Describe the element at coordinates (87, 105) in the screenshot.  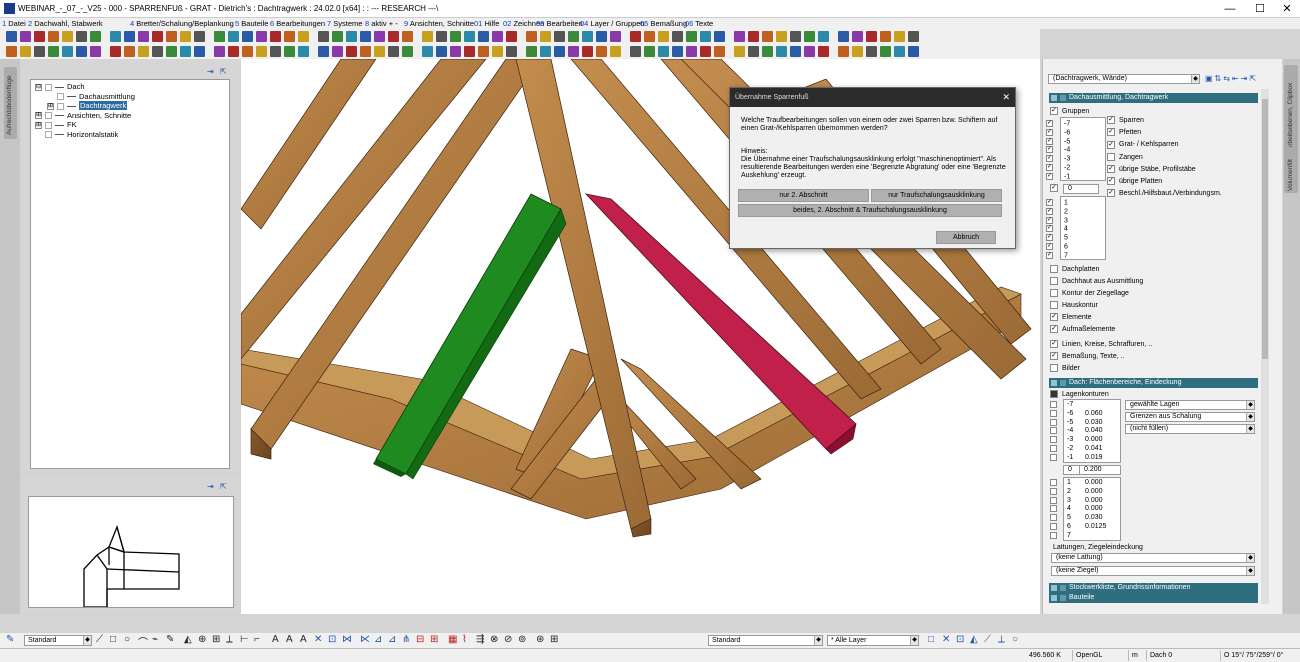
I see `tree-node-dachtragwerk: ⊞ Dachtragwerk` at that location.